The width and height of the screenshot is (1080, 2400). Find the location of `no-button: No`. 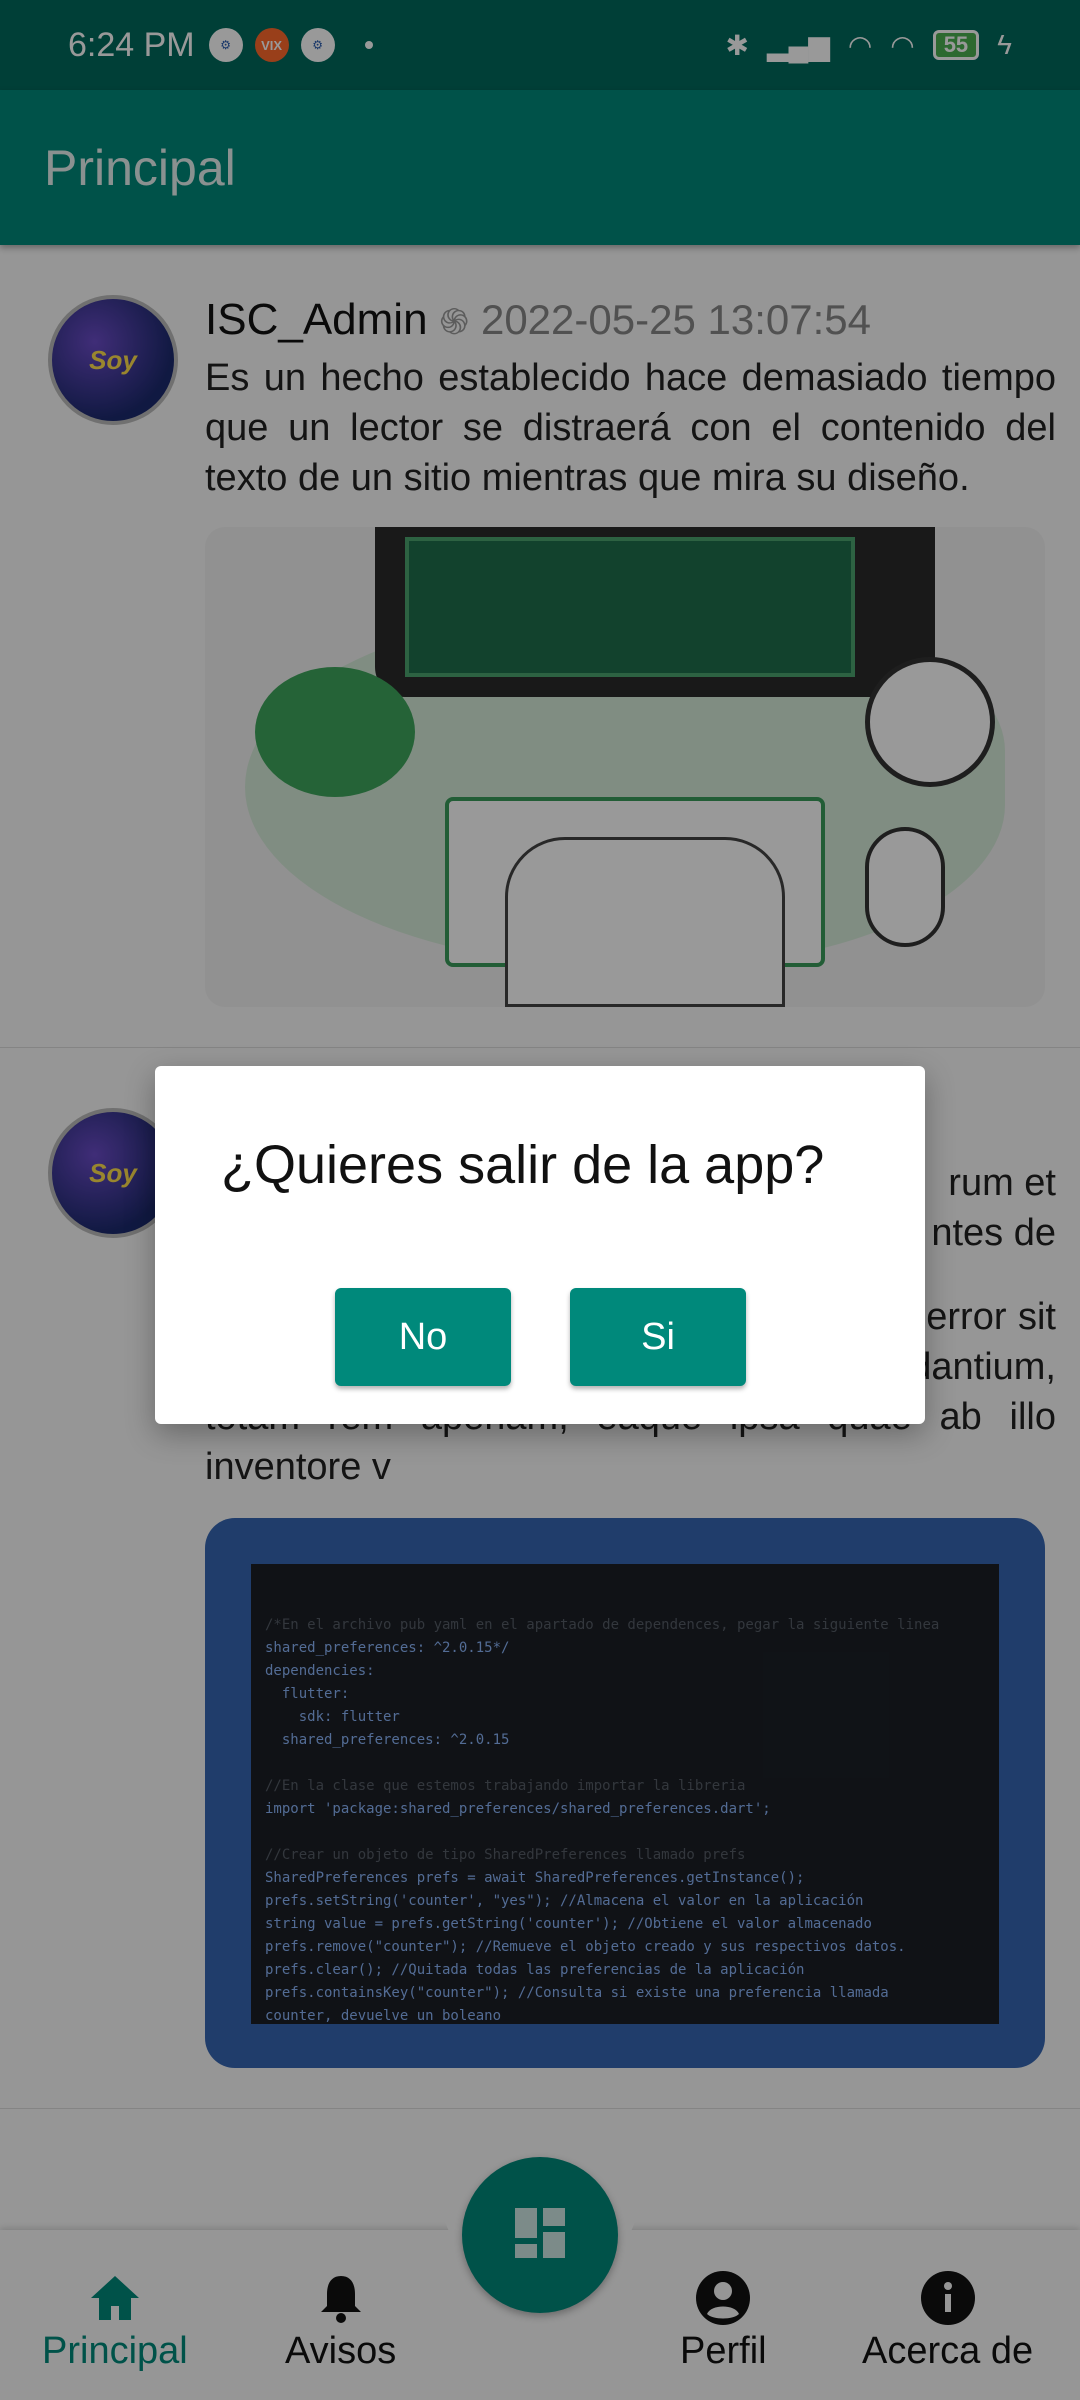

no-button: No is located at coordinates (423, 1337).